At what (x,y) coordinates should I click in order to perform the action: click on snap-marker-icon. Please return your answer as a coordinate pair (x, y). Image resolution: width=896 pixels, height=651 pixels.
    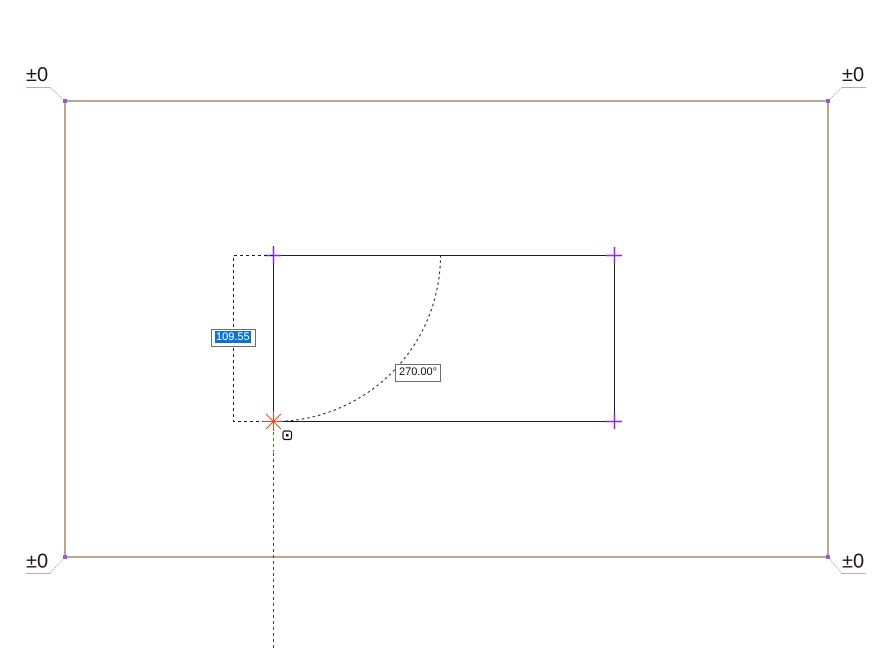
    Looking at the image, I should click on (287, 435).